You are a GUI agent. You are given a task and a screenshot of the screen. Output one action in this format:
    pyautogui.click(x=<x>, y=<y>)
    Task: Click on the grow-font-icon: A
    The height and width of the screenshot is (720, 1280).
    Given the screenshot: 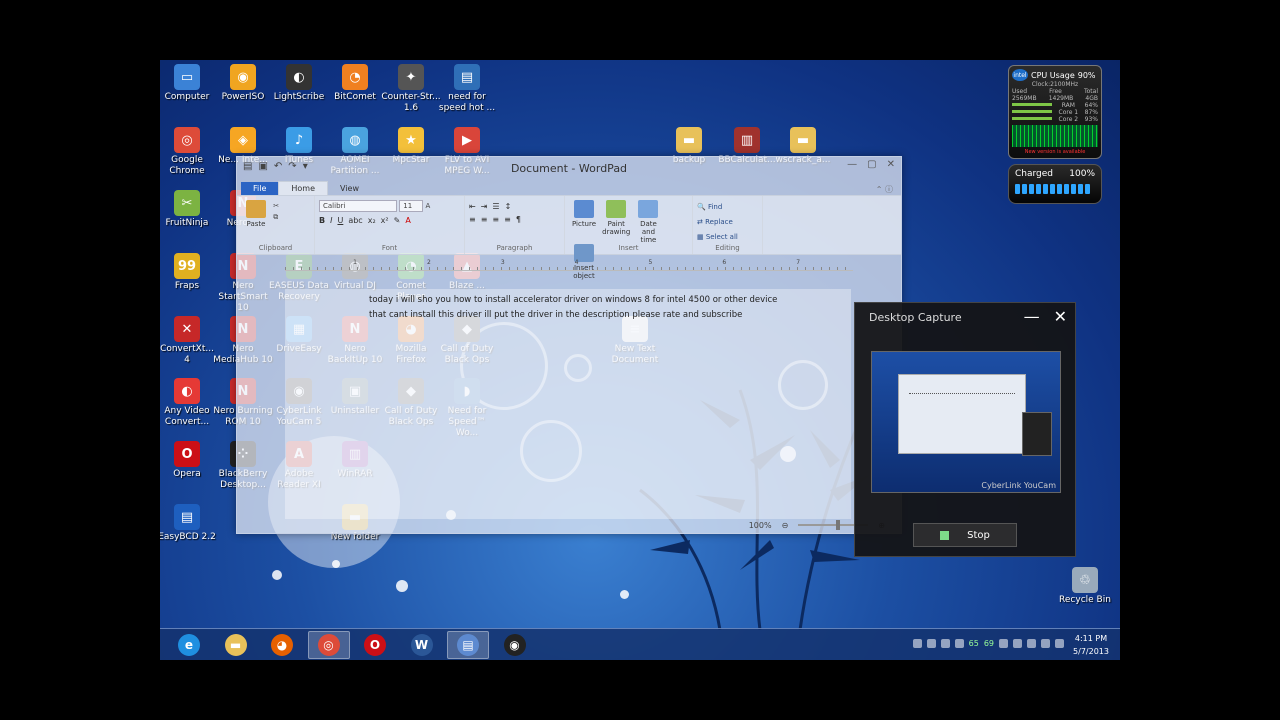 What is the action you would take?
    pyautogui.click(x=427, y=206)
    